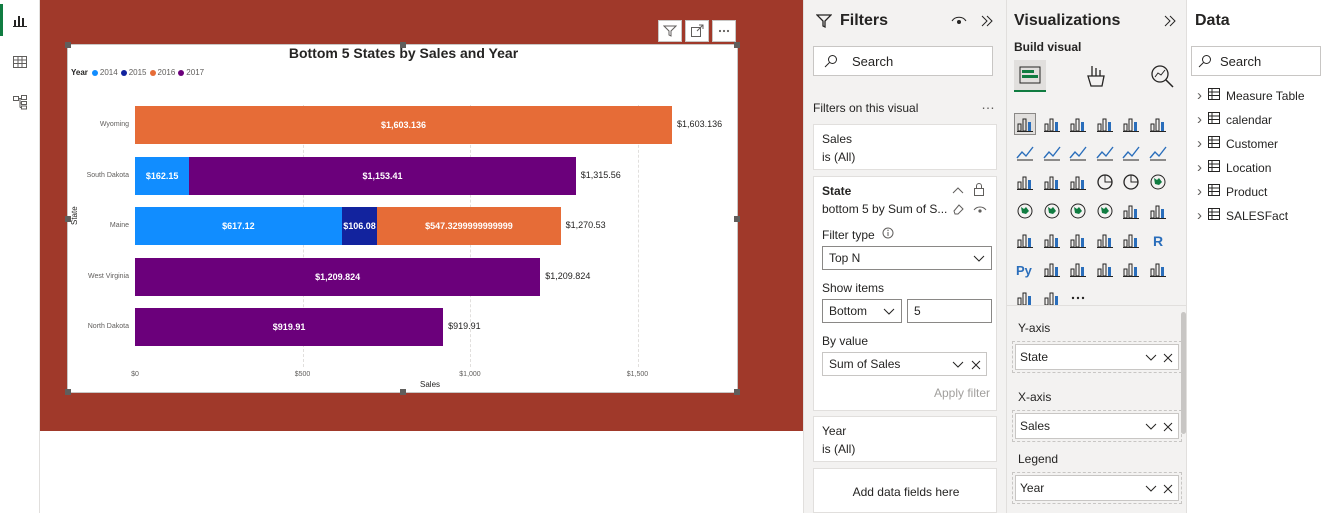  I want to click on funnel-icon, so click(1052, 182).